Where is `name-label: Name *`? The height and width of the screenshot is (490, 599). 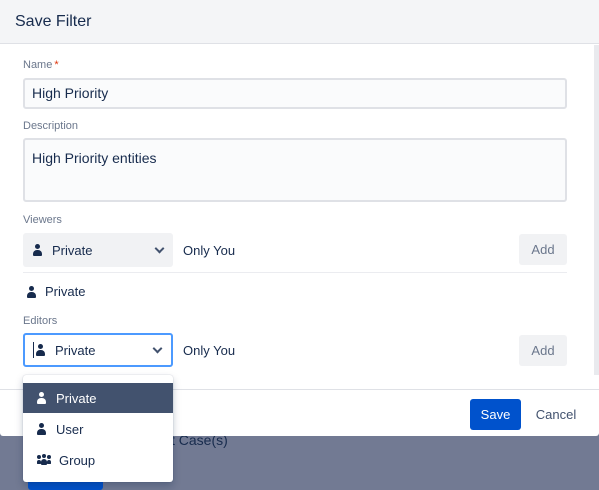 name-label: Name * is located at coordinates (41, 65).